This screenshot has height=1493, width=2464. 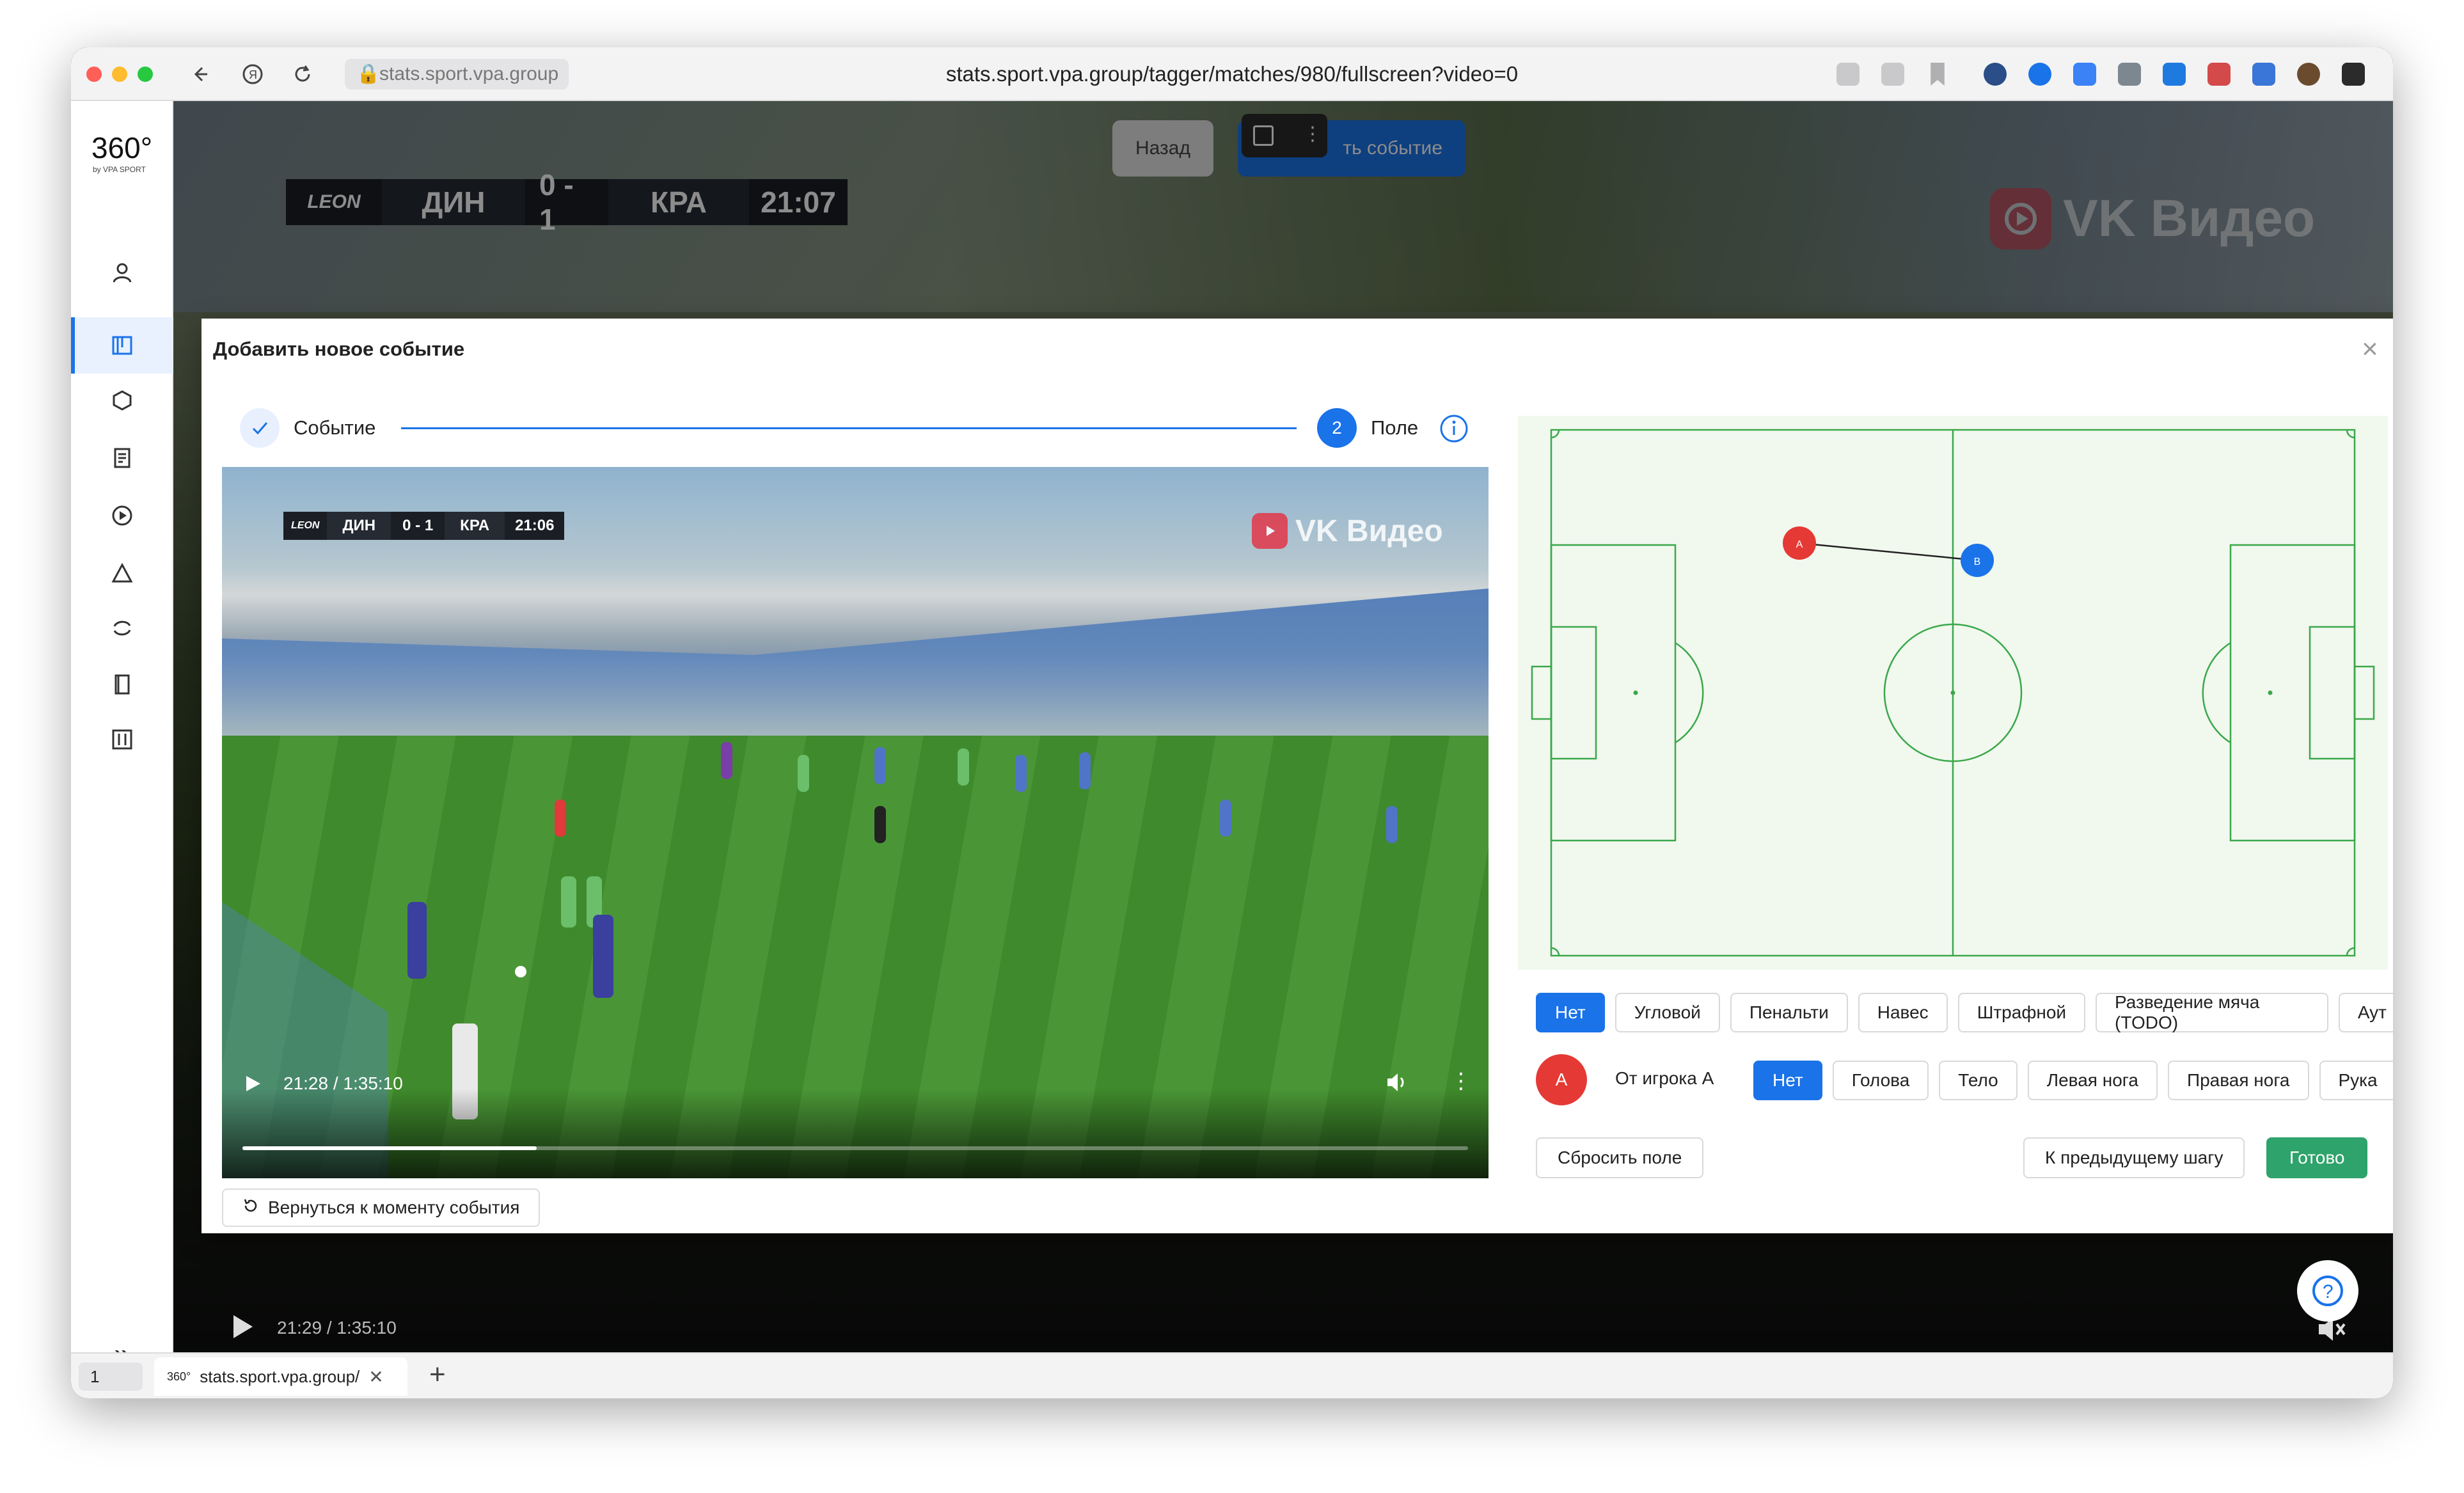 I want to click on browser-tab: 360° stats.sport.vpa.group/ ✕, so click(x=280, y=1376).